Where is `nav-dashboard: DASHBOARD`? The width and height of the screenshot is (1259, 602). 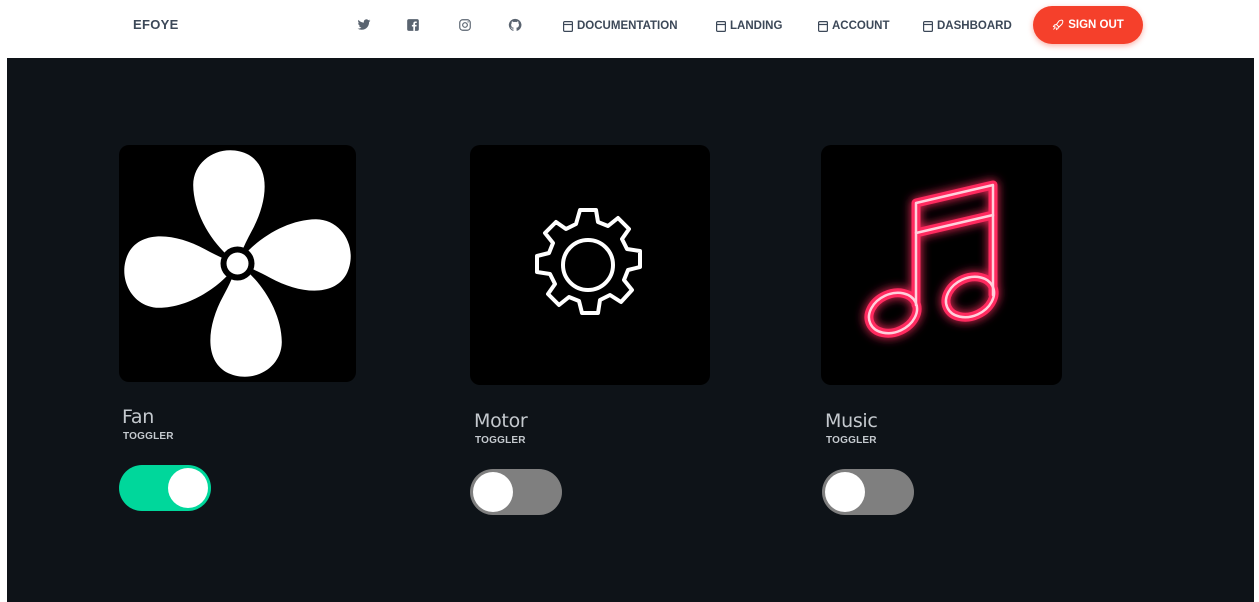 nav-dashboard: DASHBOARD is located at coordinates (967, 26).